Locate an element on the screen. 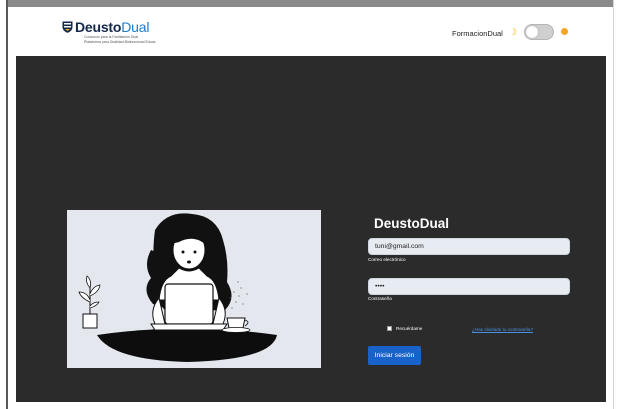  woman-at-laptop-illustration is located at coordinates (177, 287).